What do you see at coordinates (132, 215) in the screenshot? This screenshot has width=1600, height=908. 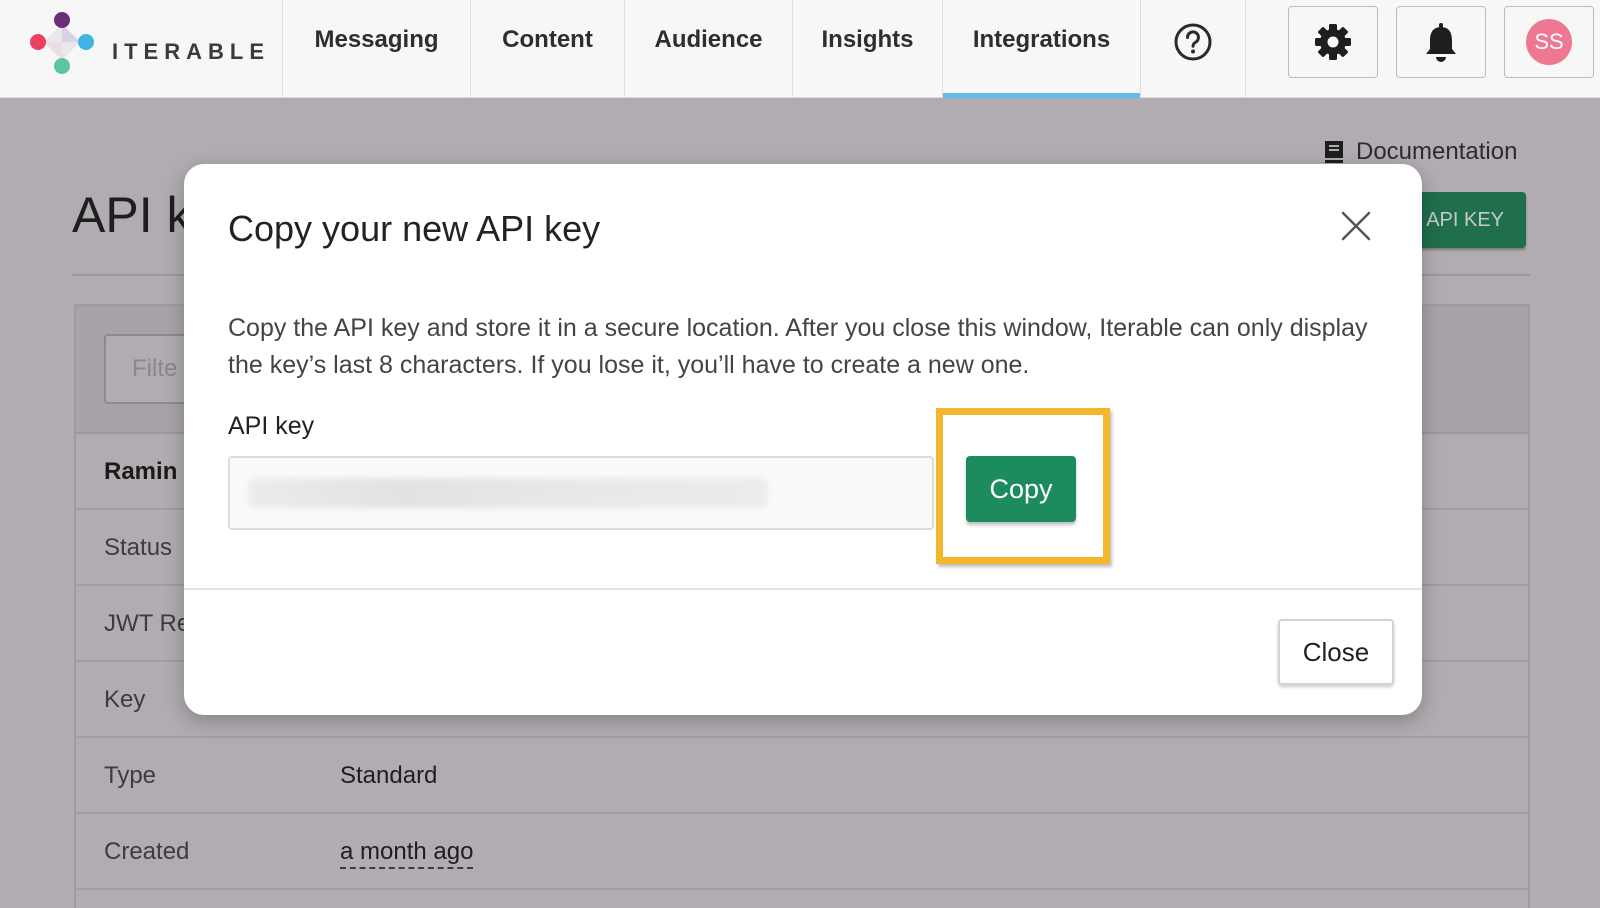 I see `page-title: API k` at bounding box center [132, 215].